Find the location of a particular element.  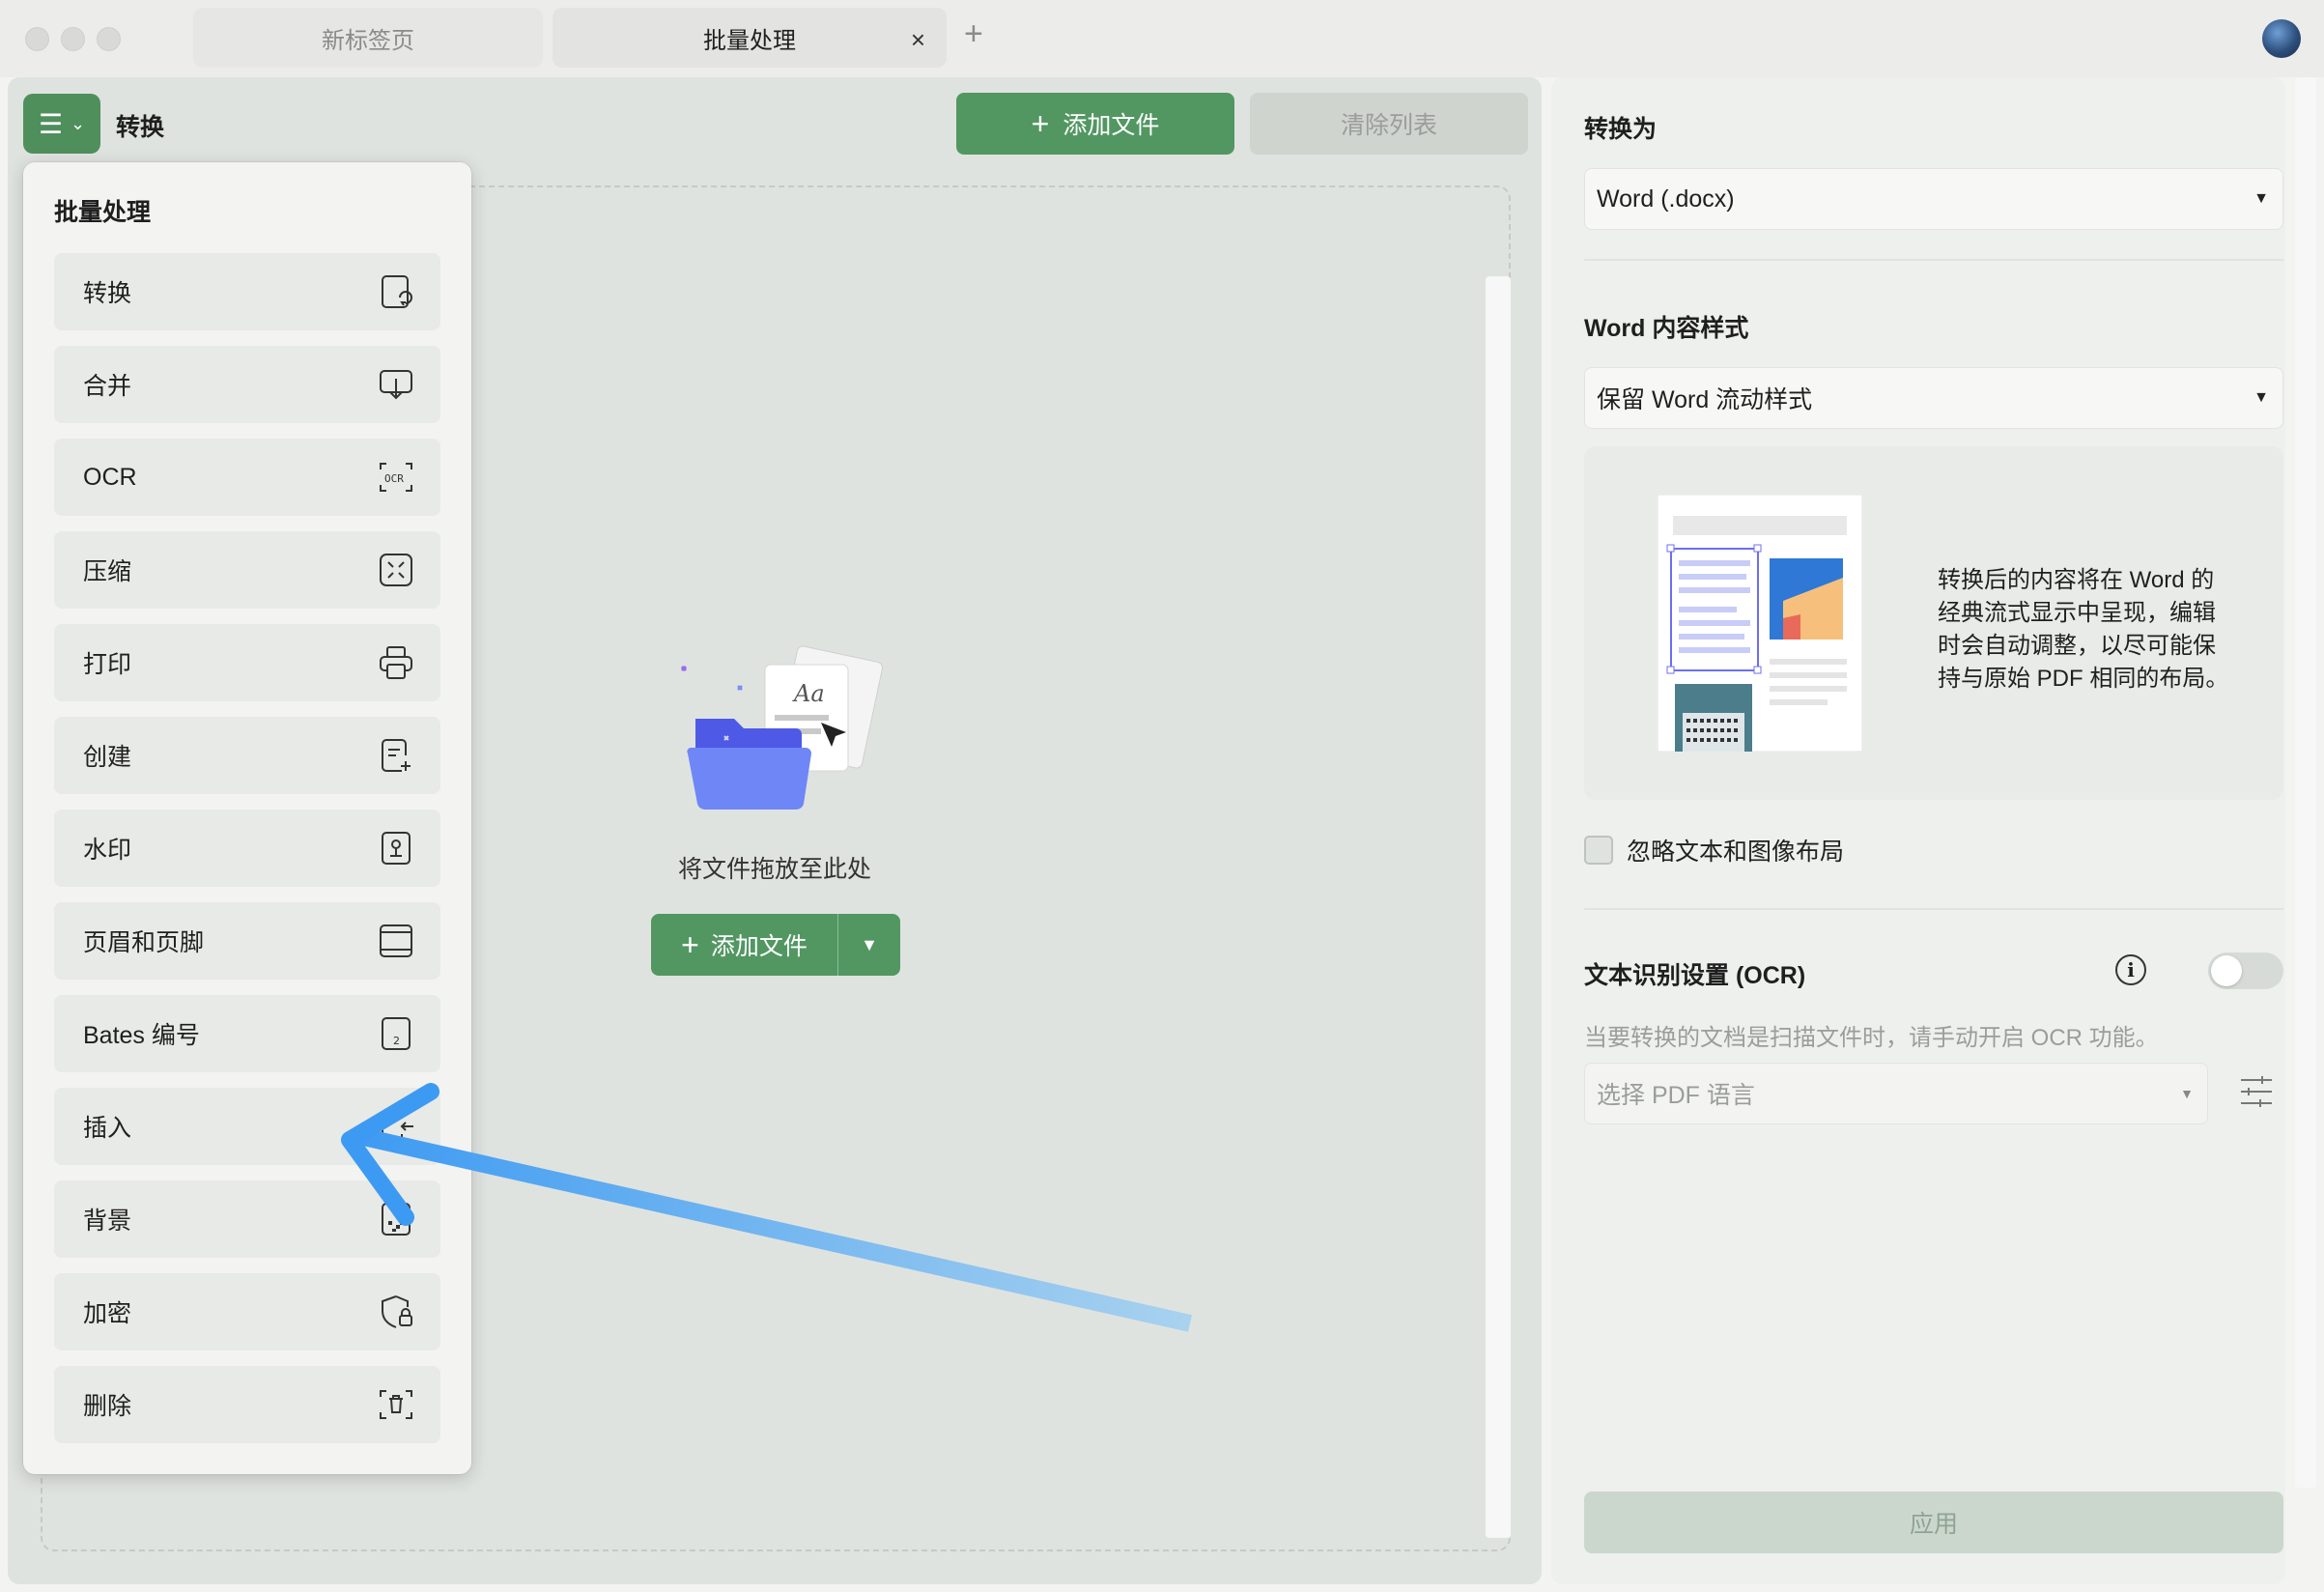

menu-item-label: 压缩 is located at coordinates (107, 571).